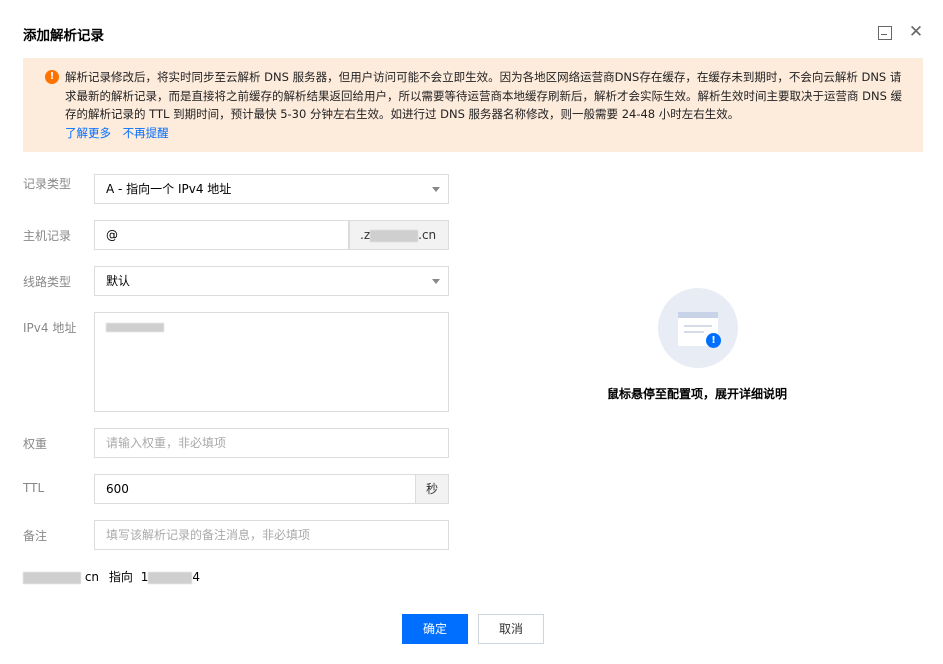  Describe the element at coordinates (885, 33) in the screenshot. I see `minimize-icon` at that location.